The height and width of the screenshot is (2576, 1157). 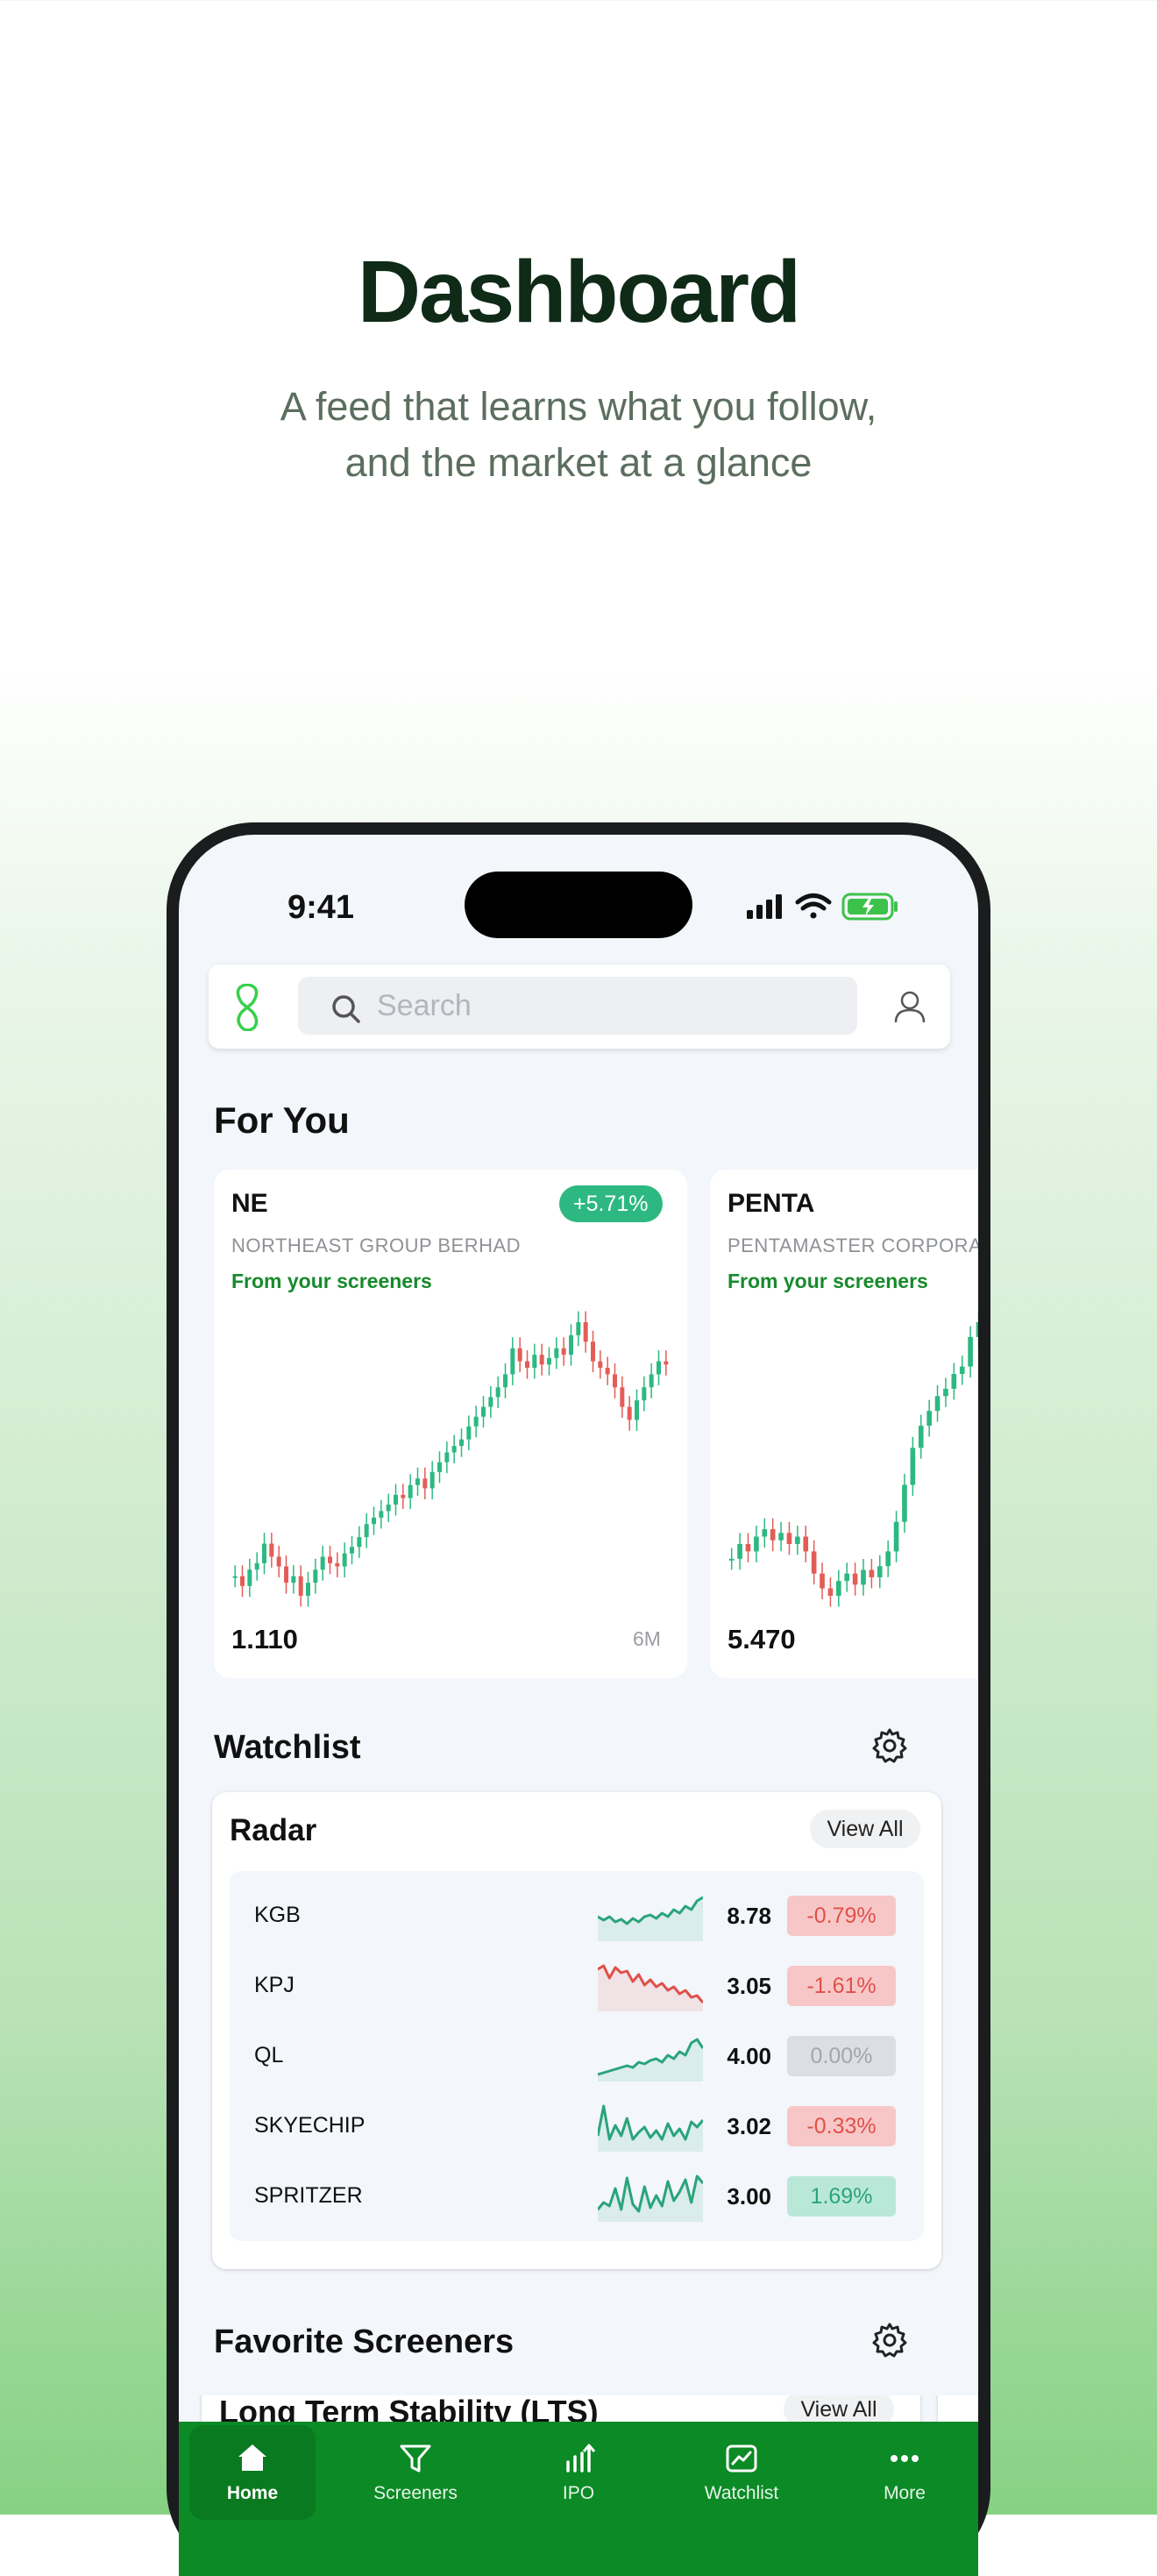 I want to click on ipo-chart-icon, so click(x=581, y=2458).